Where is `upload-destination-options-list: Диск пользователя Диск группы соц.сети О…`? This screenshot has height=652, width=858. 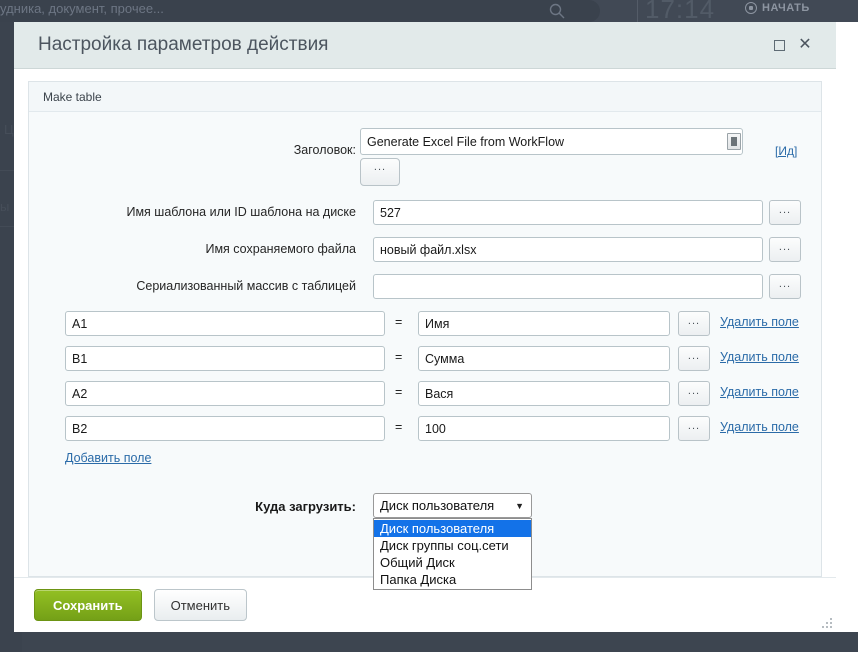 upload-destination-options-list: Диск пользователя Диск группы соц.сети О… is located at coordinates (452, 554).